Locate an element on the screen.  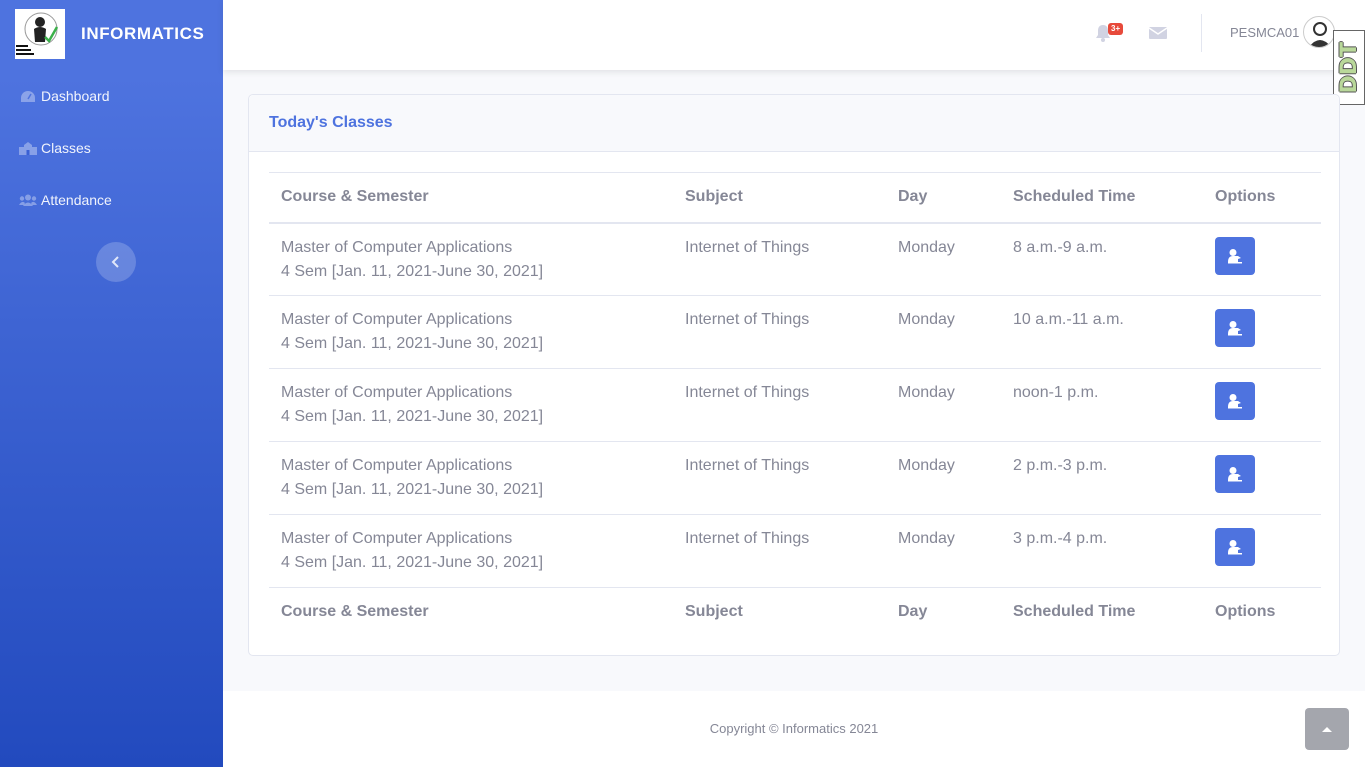
column-footer: Day is located at coordinates (943, 611).